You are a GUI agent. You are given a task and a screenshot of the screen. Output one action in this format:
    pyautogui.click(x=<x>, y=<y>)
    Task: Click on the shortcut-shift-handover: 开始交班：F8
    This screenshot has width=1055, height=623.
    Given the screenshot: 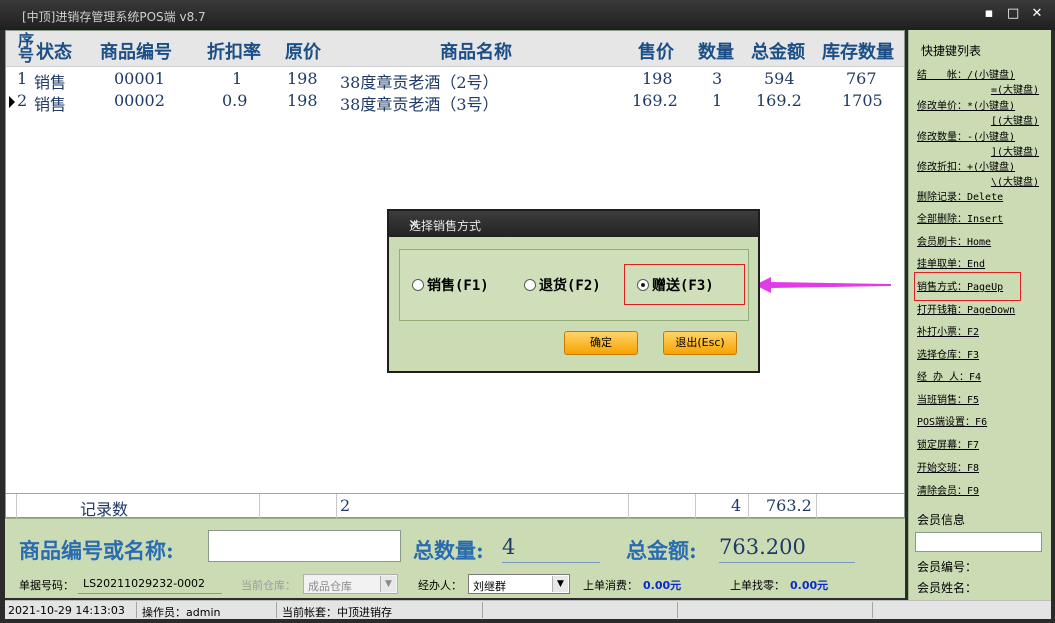 What is the action you would take?
    pyautogui.click(x=948, y=466)
    